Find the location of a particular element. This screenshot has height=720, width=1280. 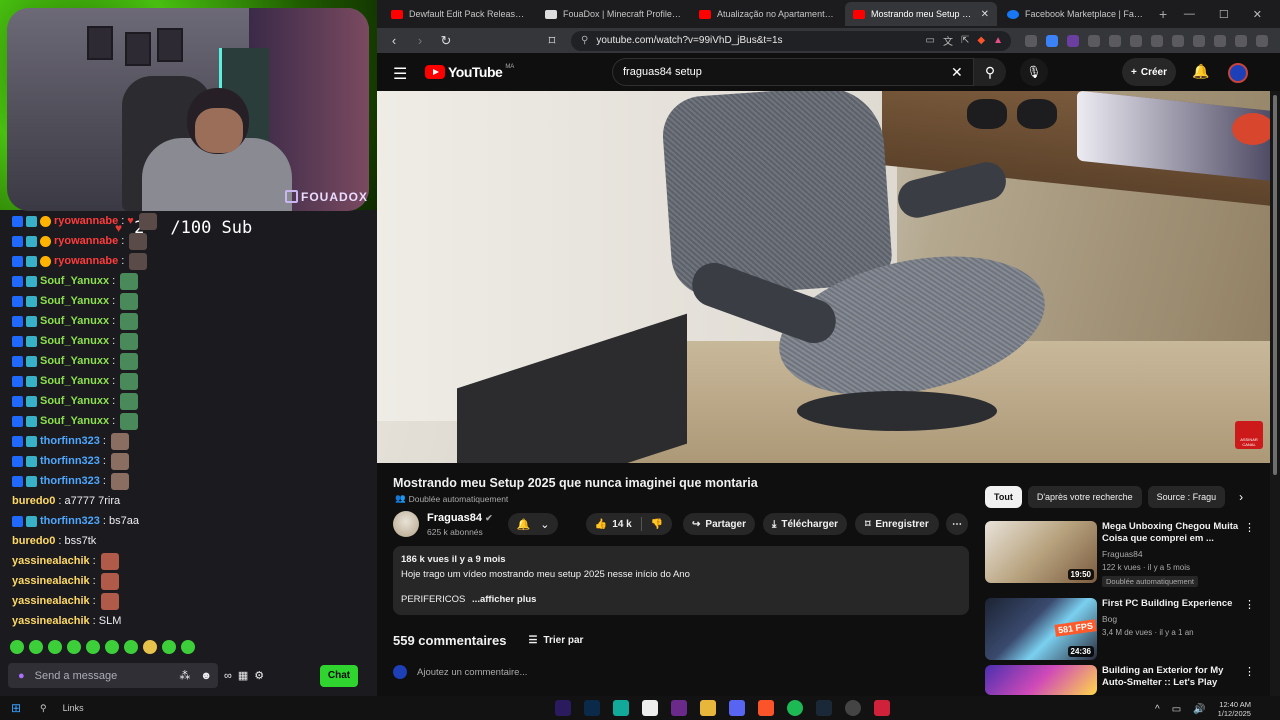

windows-start-icon: ⊞ is located at coordinates (16, 708).